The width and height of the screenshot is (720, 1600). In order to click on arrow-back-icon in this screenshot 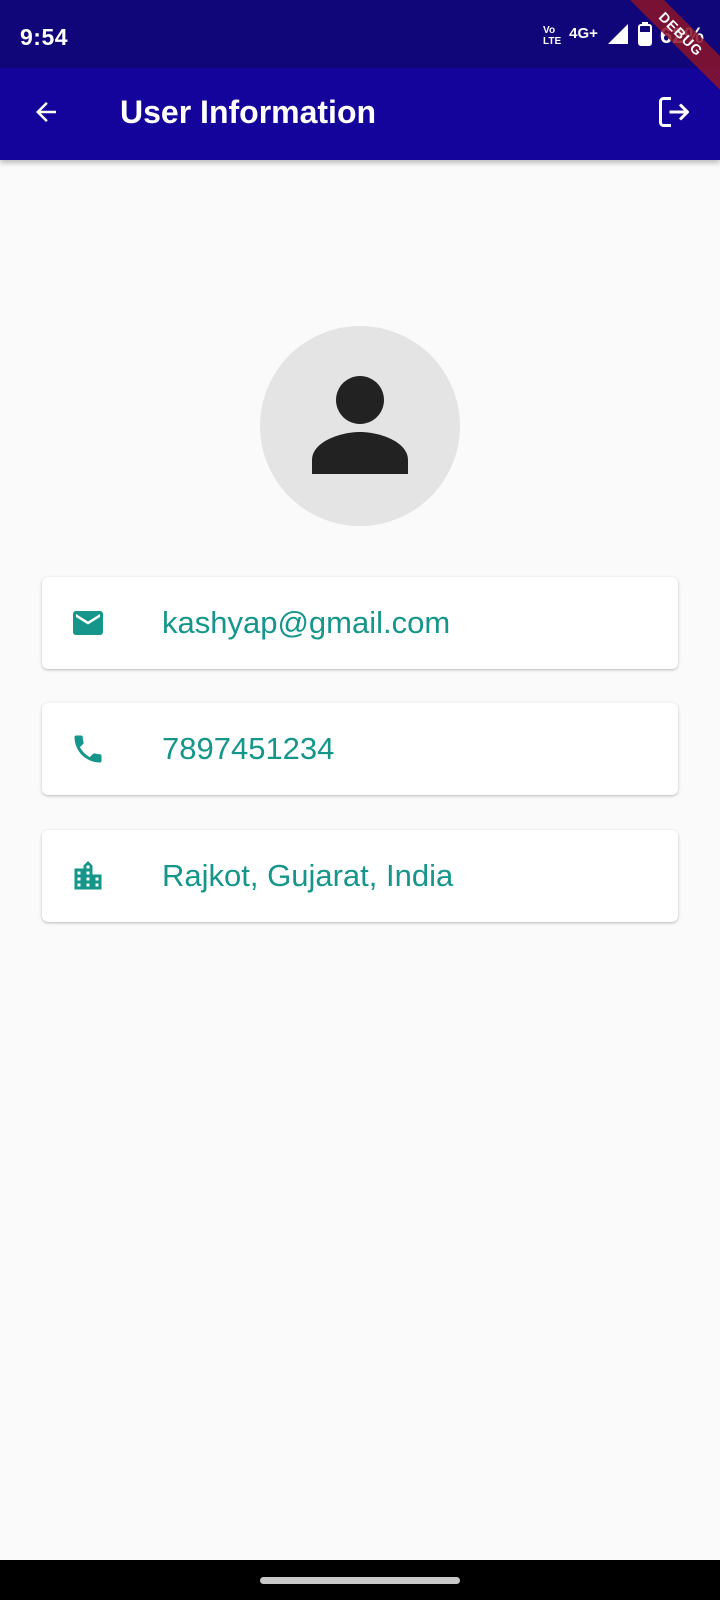, I will do `click(46, 114)`.